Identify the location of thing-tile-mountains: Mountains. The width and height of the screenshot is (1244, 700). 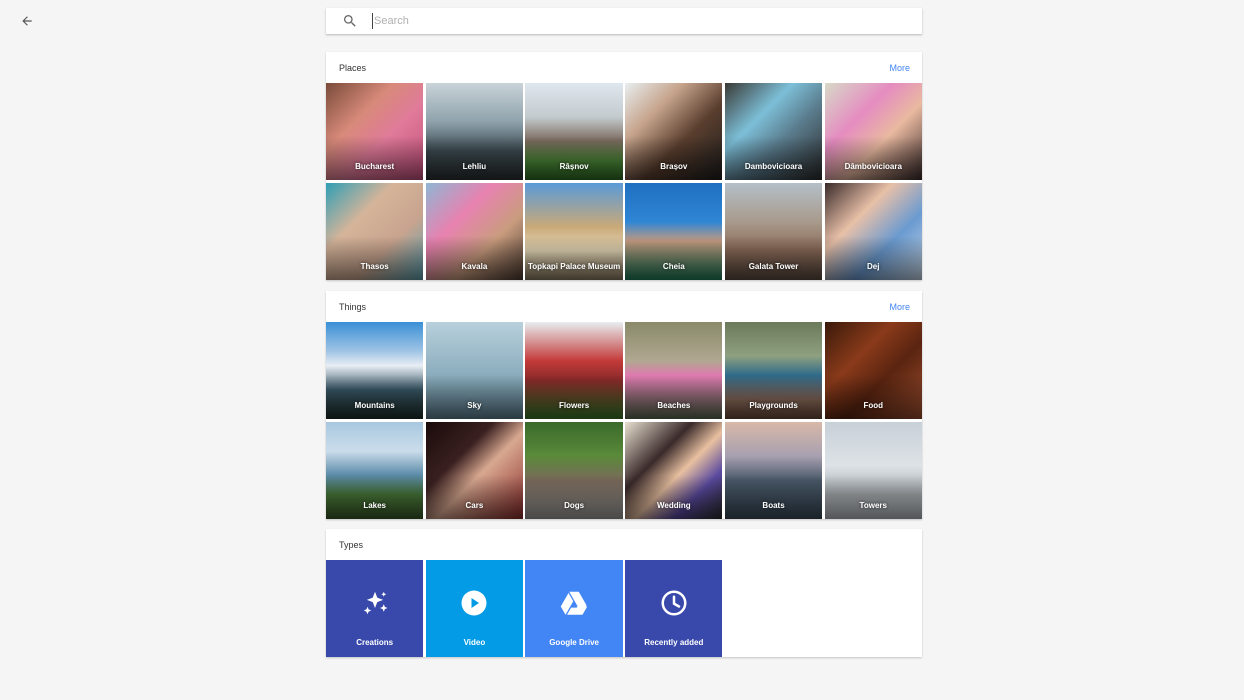
(375, 370).